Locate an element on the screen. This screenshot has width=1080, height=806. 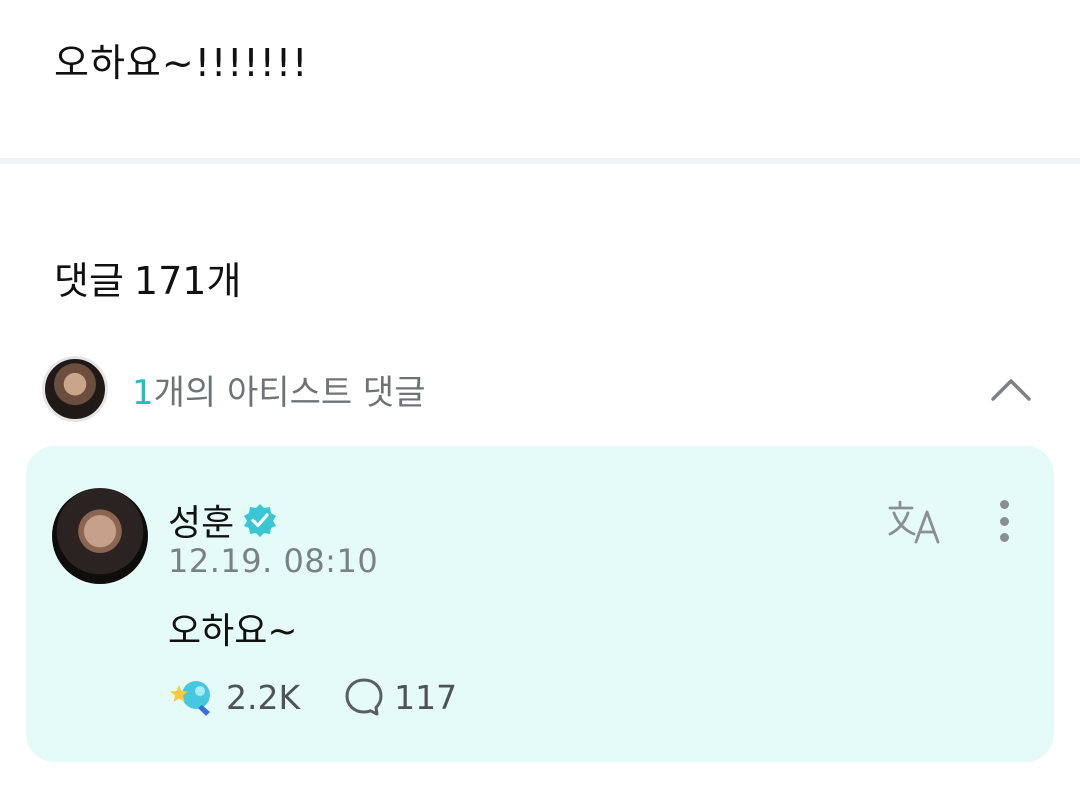
comments-header: 댓글 171개 is located at coordinates (147, 277).